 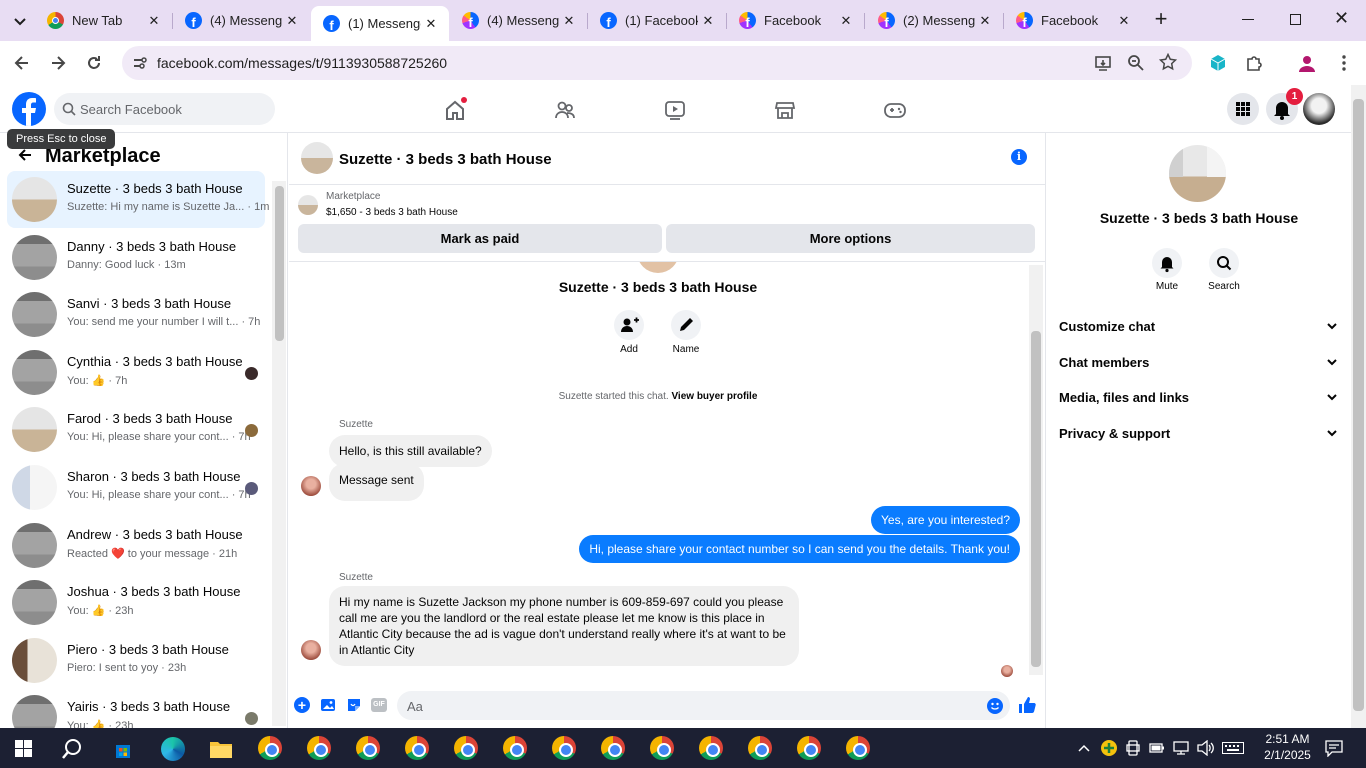 I want to click on action-center-icon, so click(x=1334, y=748).